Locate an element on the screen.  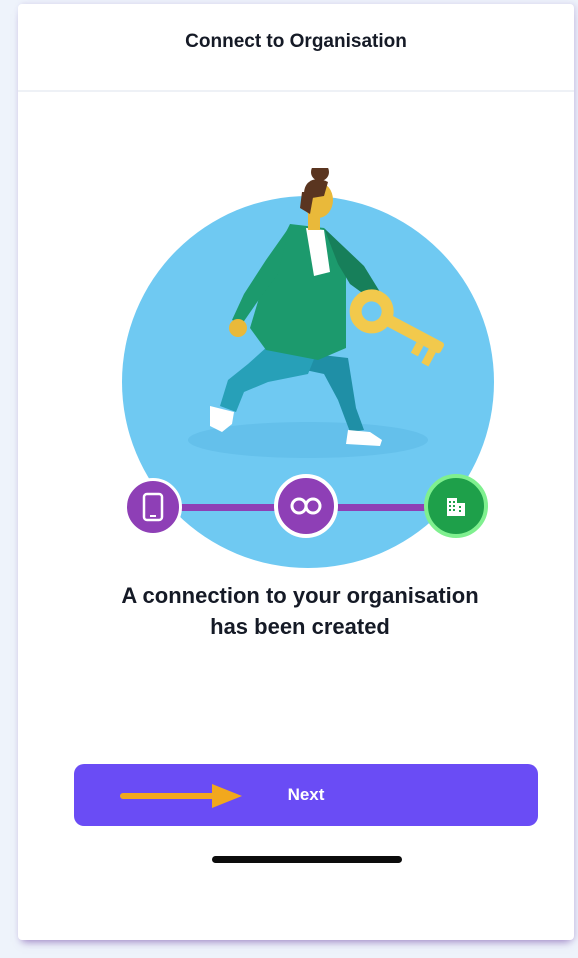
infinity-icon is located at coordinates (306, 506).